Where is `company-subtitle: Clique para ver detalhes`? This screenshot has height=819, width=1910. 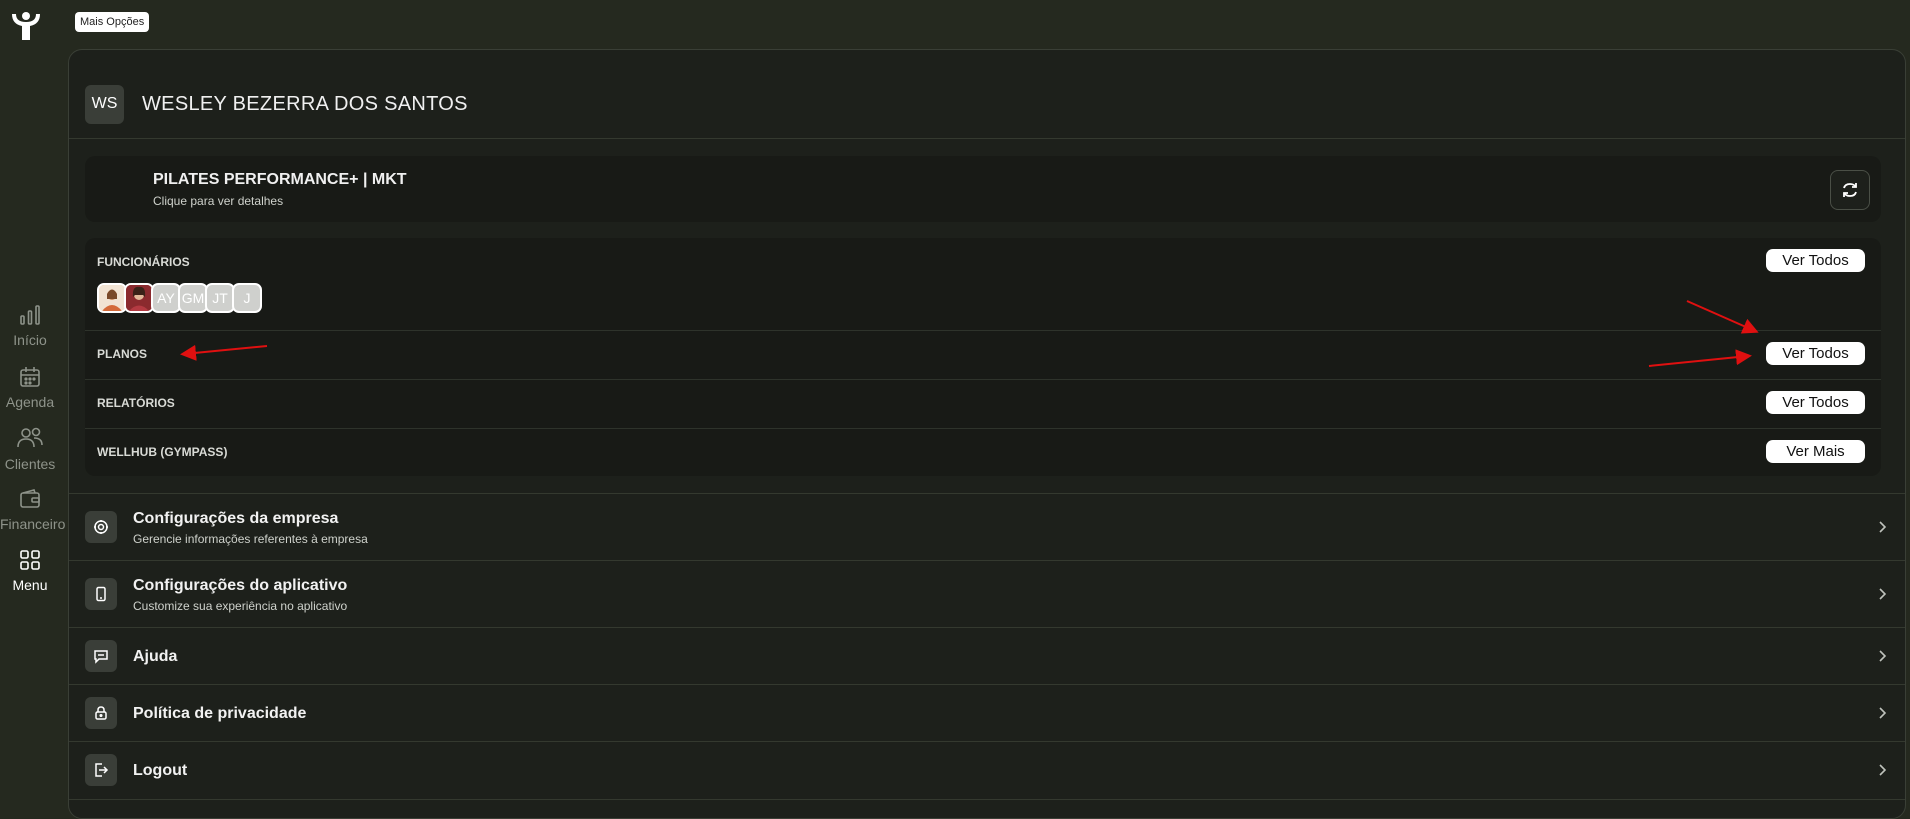
company-subtitle: Clique para ver detalhes is located at coordinates (218, 201).